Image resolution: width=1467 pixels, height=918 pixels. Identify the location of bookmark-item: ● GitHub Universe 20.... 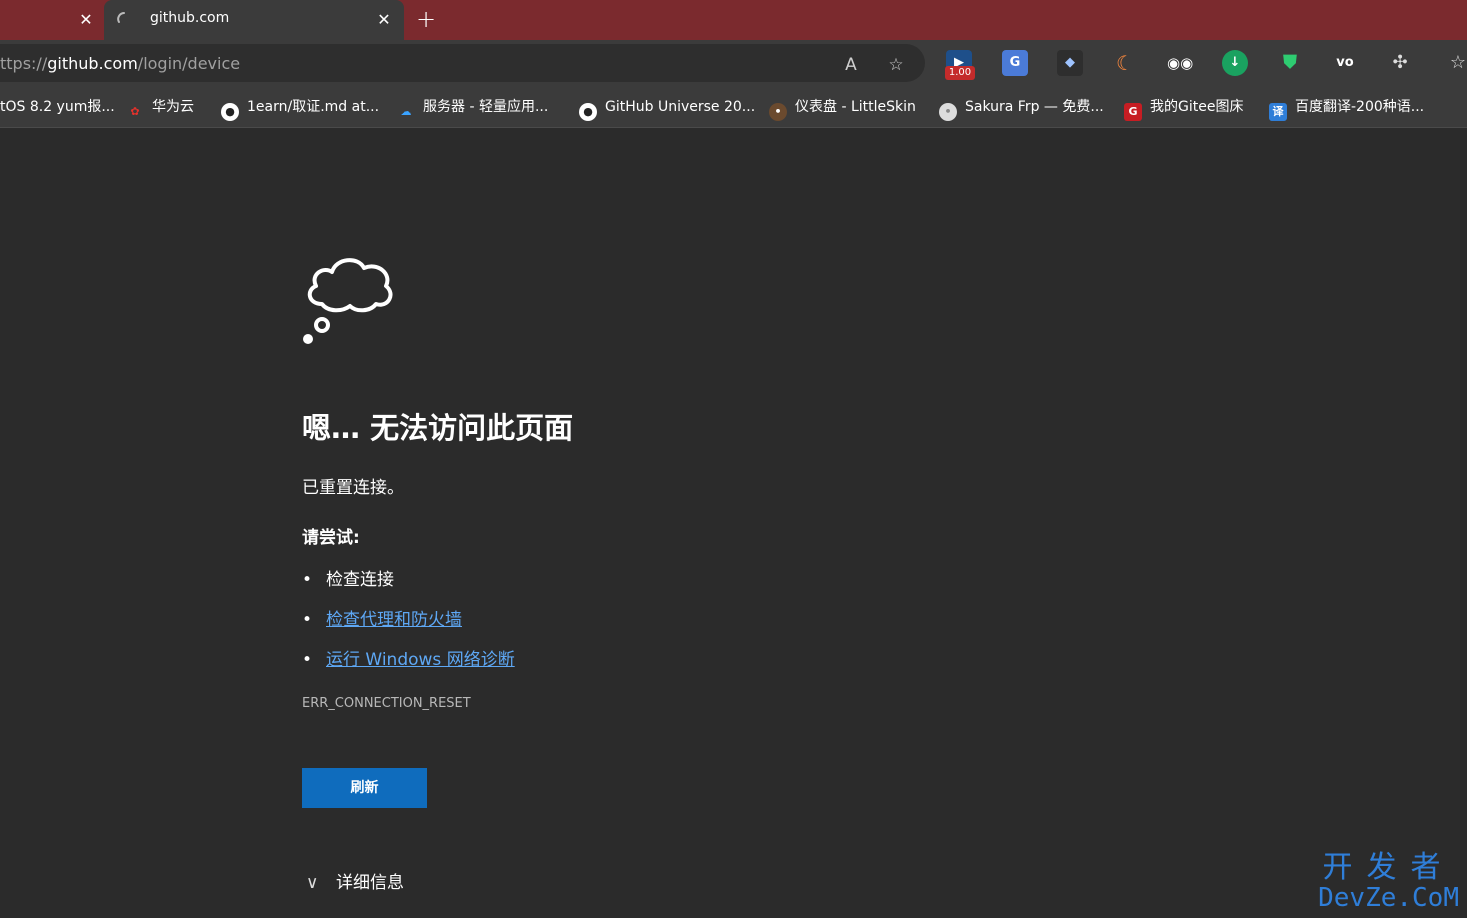
(667, 108).